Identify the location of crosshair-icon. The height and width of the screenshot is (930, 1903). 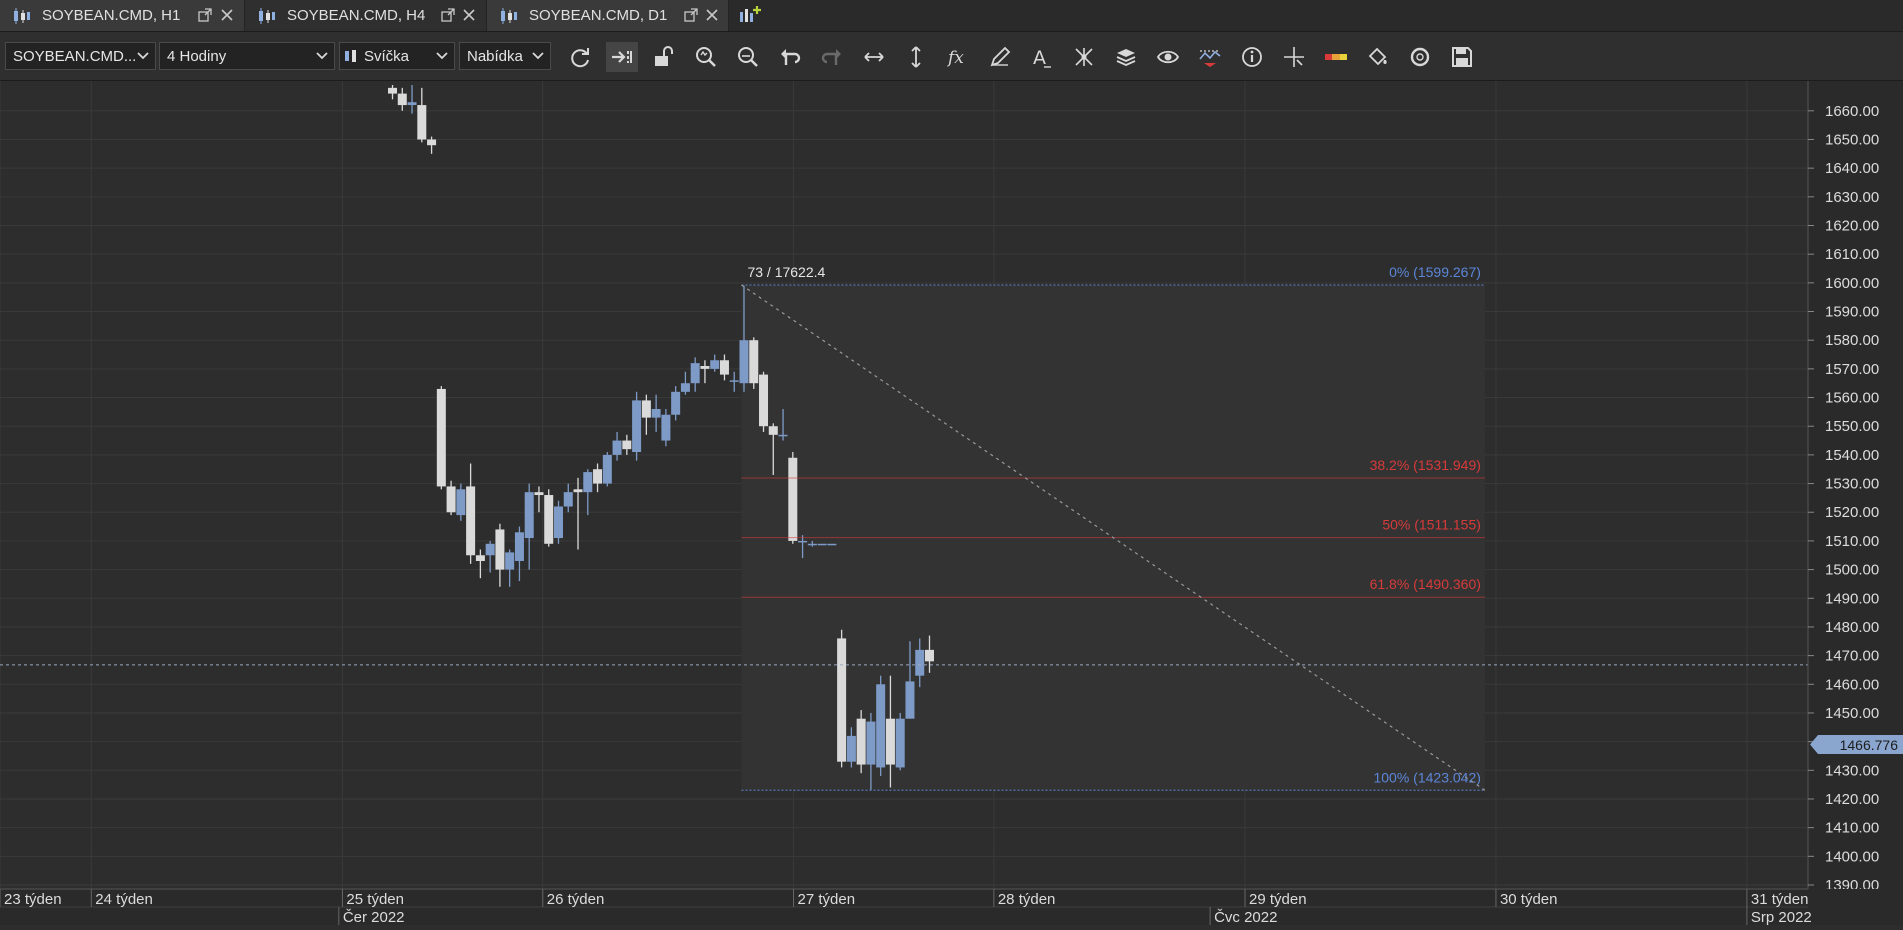
(1294, 57).